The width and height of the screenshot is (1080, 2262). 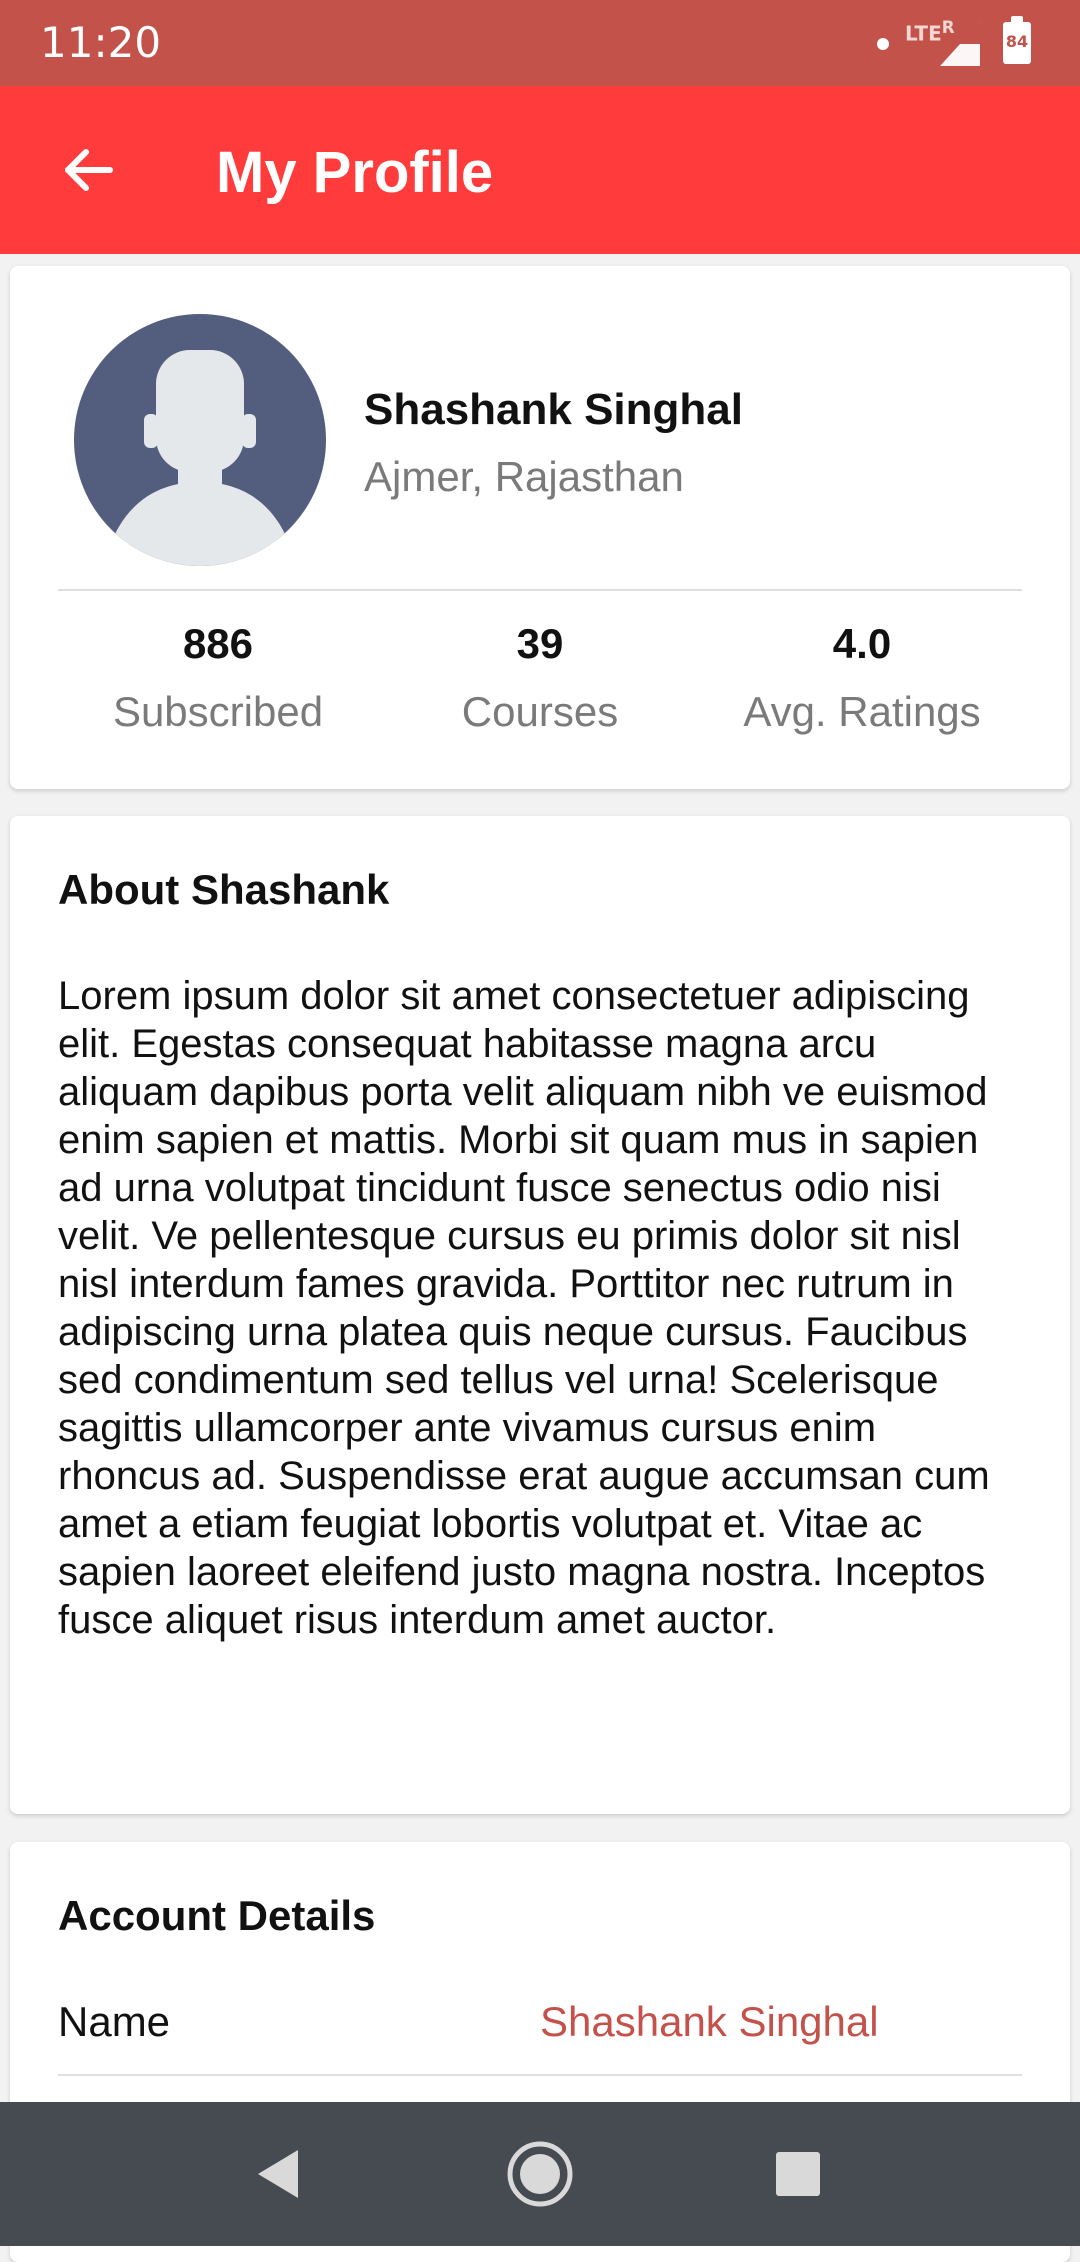 I want to click on stat-value: 886, so click(x=218, y=643).